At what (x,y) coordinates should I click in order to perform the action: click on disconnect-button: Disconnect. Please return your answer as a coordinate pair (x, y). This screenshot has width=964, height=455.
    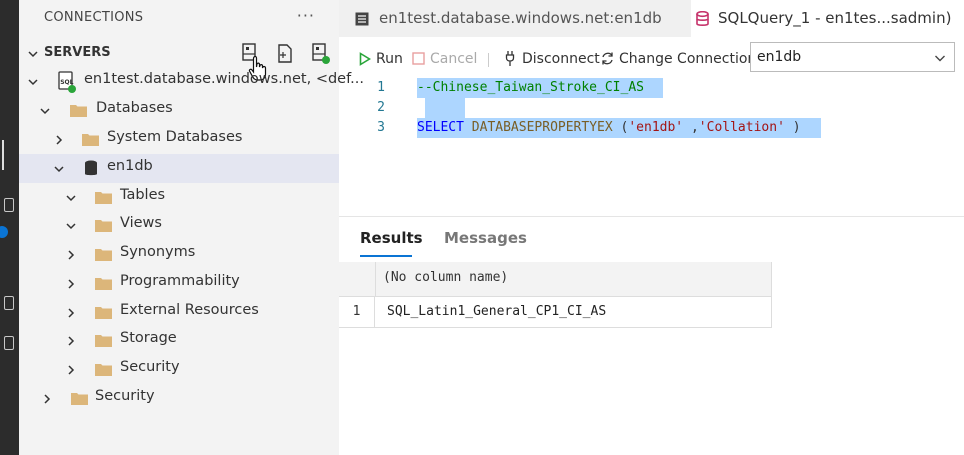
    Looking at the image, I should click on (552, 58).